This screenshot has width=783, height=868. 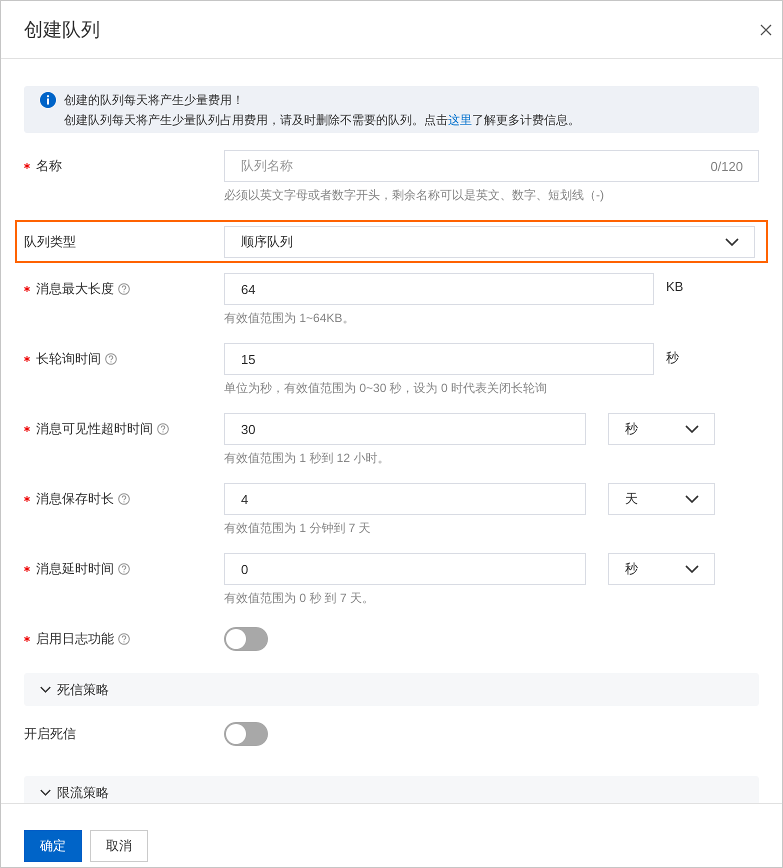 What do you see at coordinates (405, 569) in the screenshot?
I see `number-field: 0` at bounding box center [405, 569].